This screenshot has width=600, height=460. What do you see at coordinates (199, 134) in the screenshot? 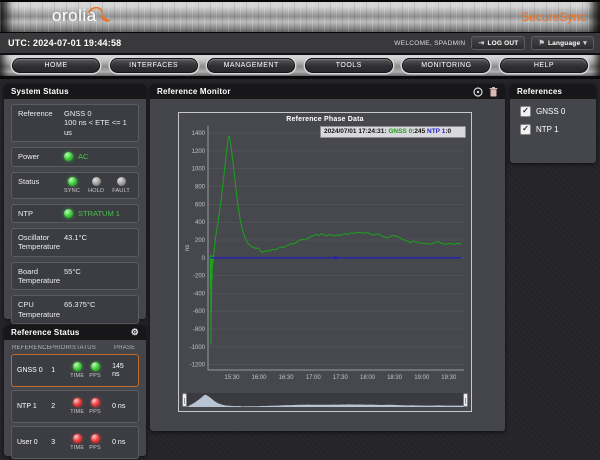
I see `svg-text: 1400` at bounding box center [199, 134].